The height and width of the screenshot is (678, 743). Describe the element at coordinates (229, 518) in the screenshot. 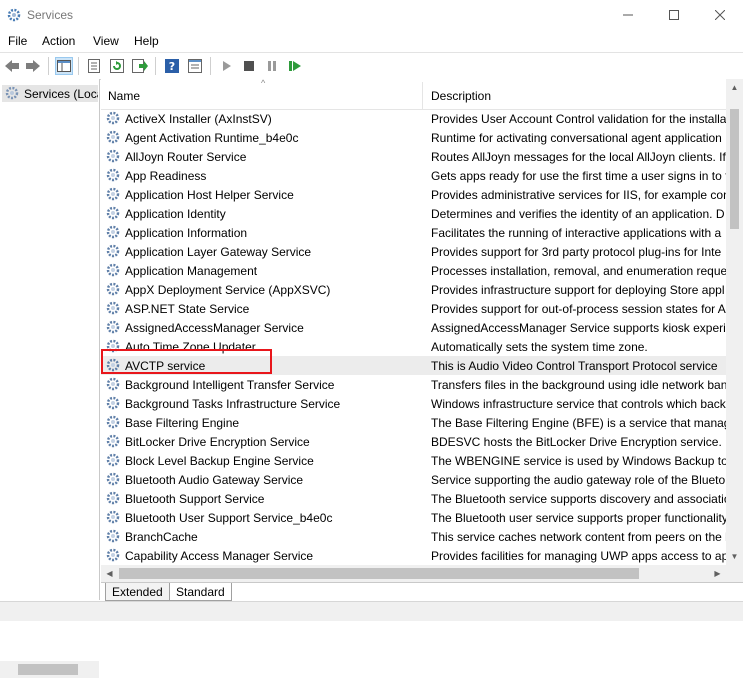

I see `service-name: Bluetooth User Support Service_b4e0c` at that location.